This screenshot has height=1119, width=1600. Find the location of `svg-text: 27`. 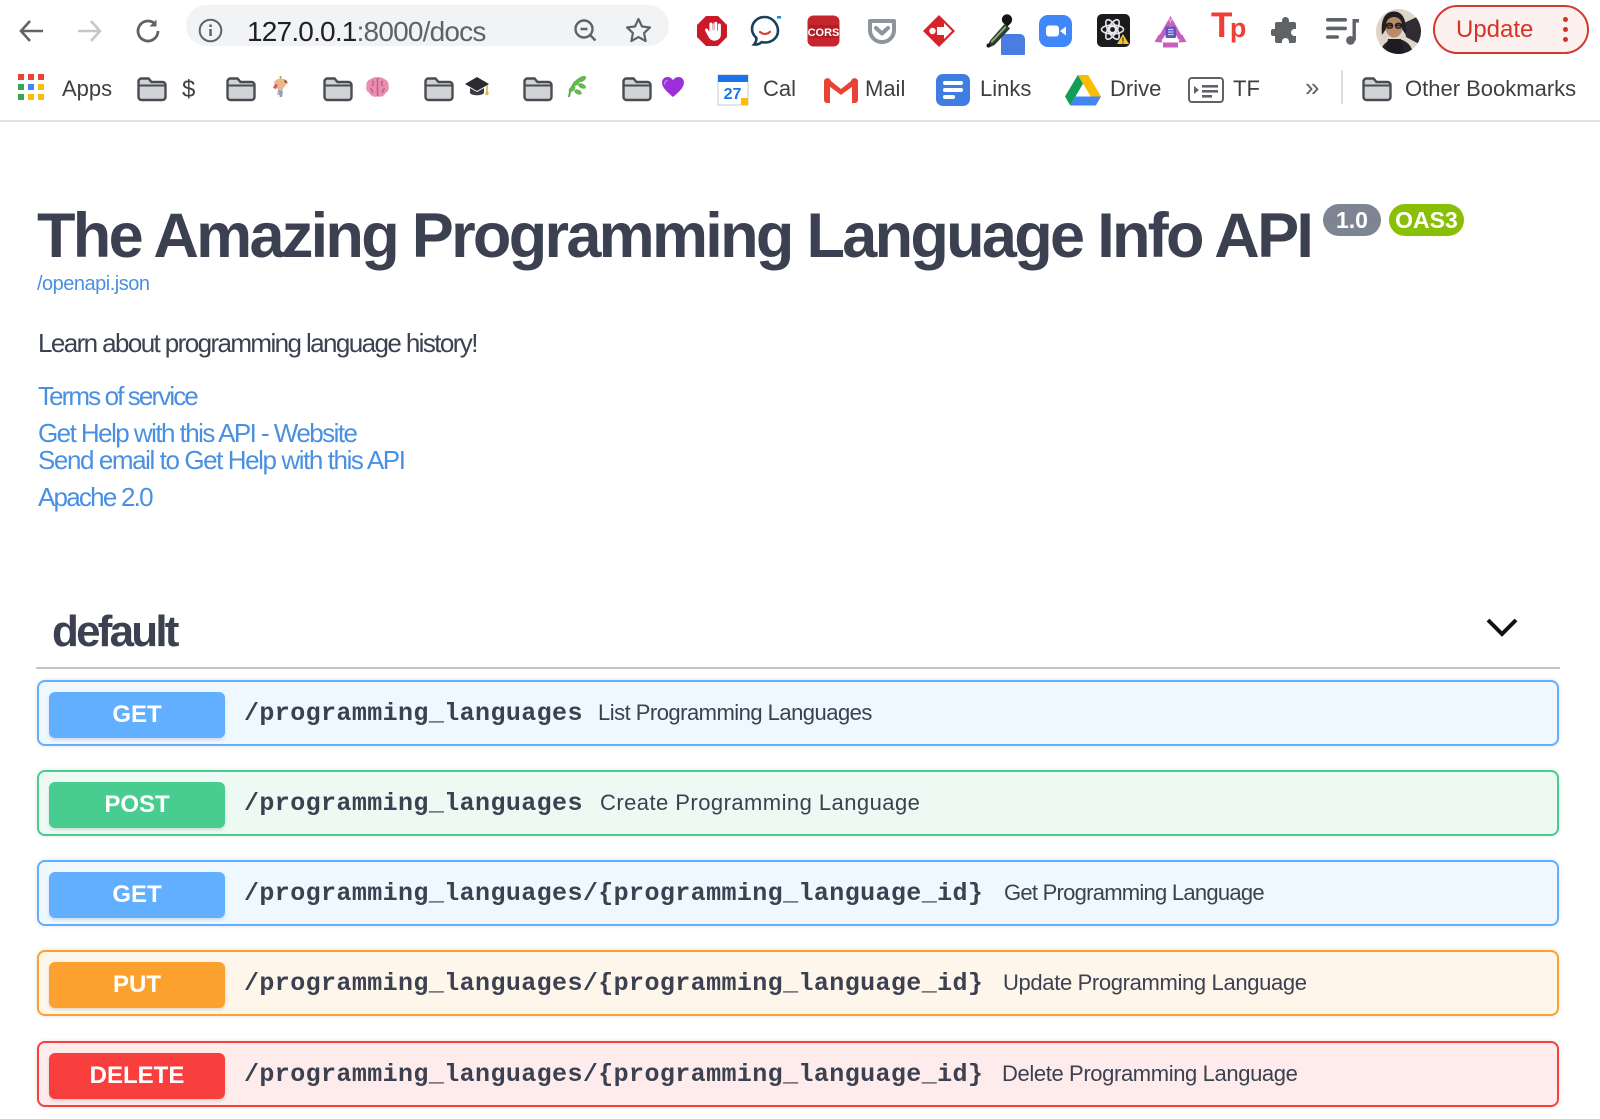

svg-text: 27 is located at coordinates (733, 94).